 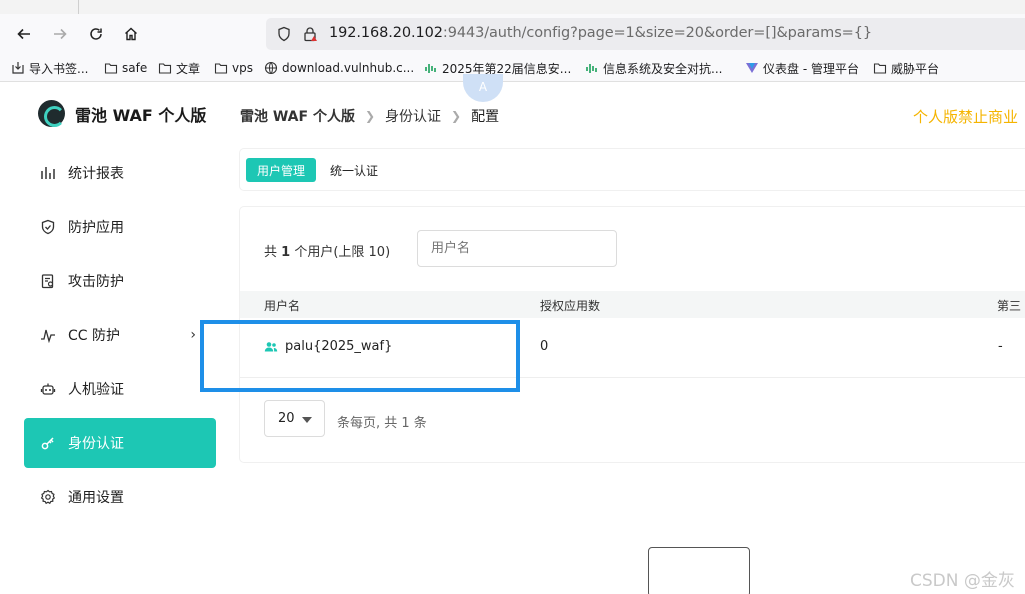 I want to click on sidebar-item-label: 人机验证, so click(x=96, y=390).